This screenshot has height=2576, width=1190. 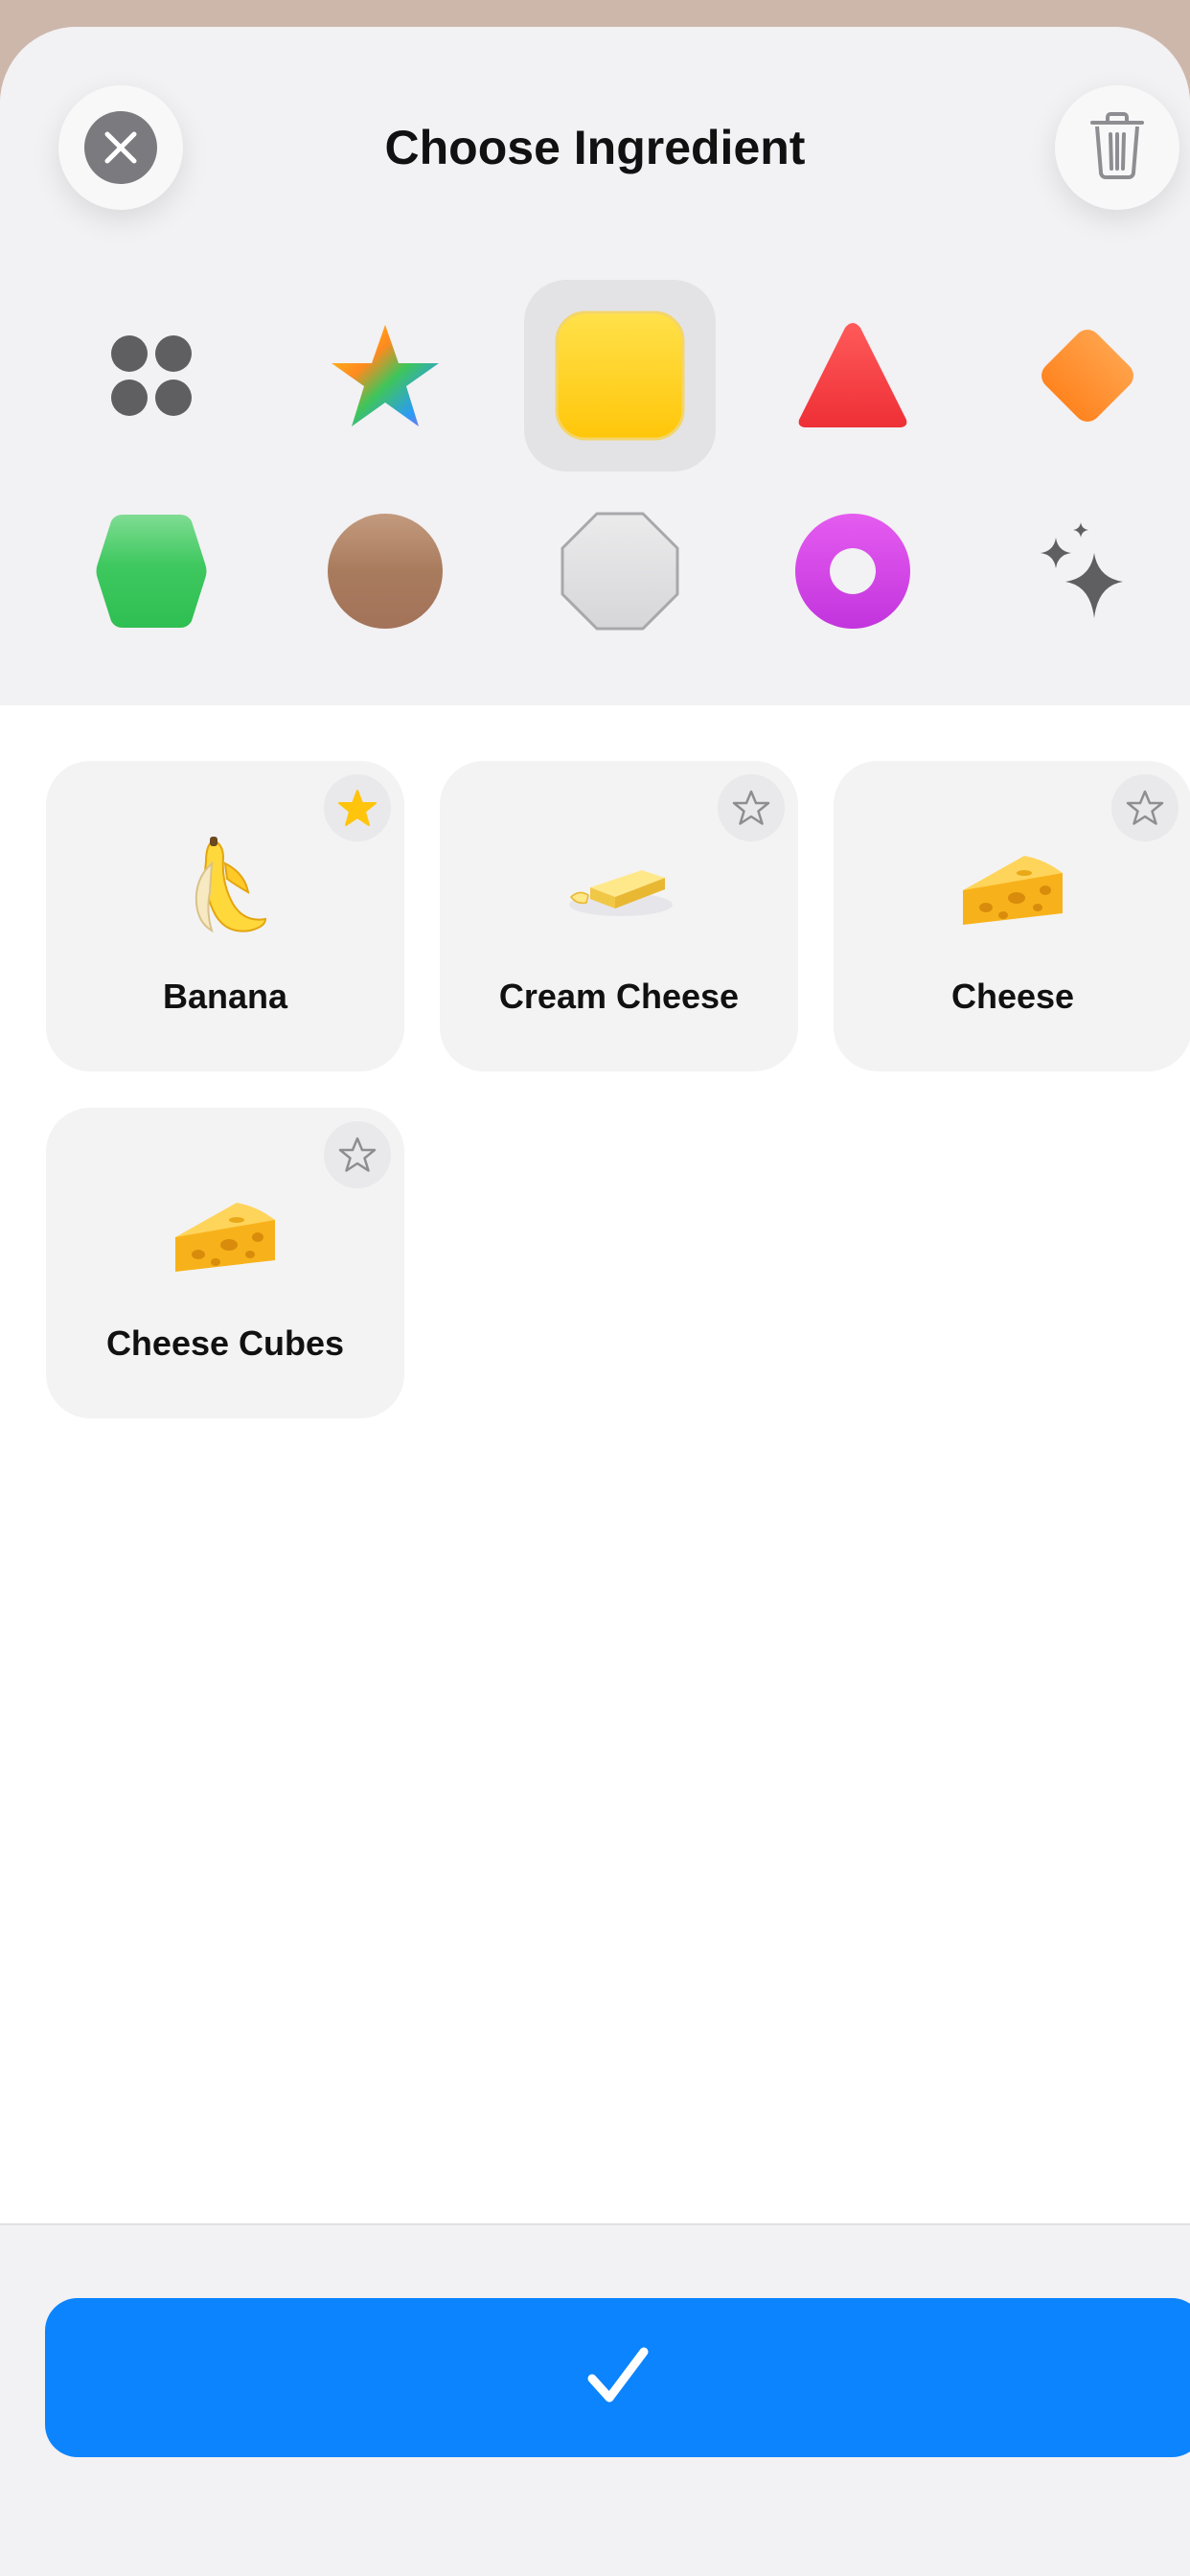 What do you see at coordinates (619, 996) in the screenshot?
I see `ingredient-label: Cream Cheese` at bounding box center [619, 996].